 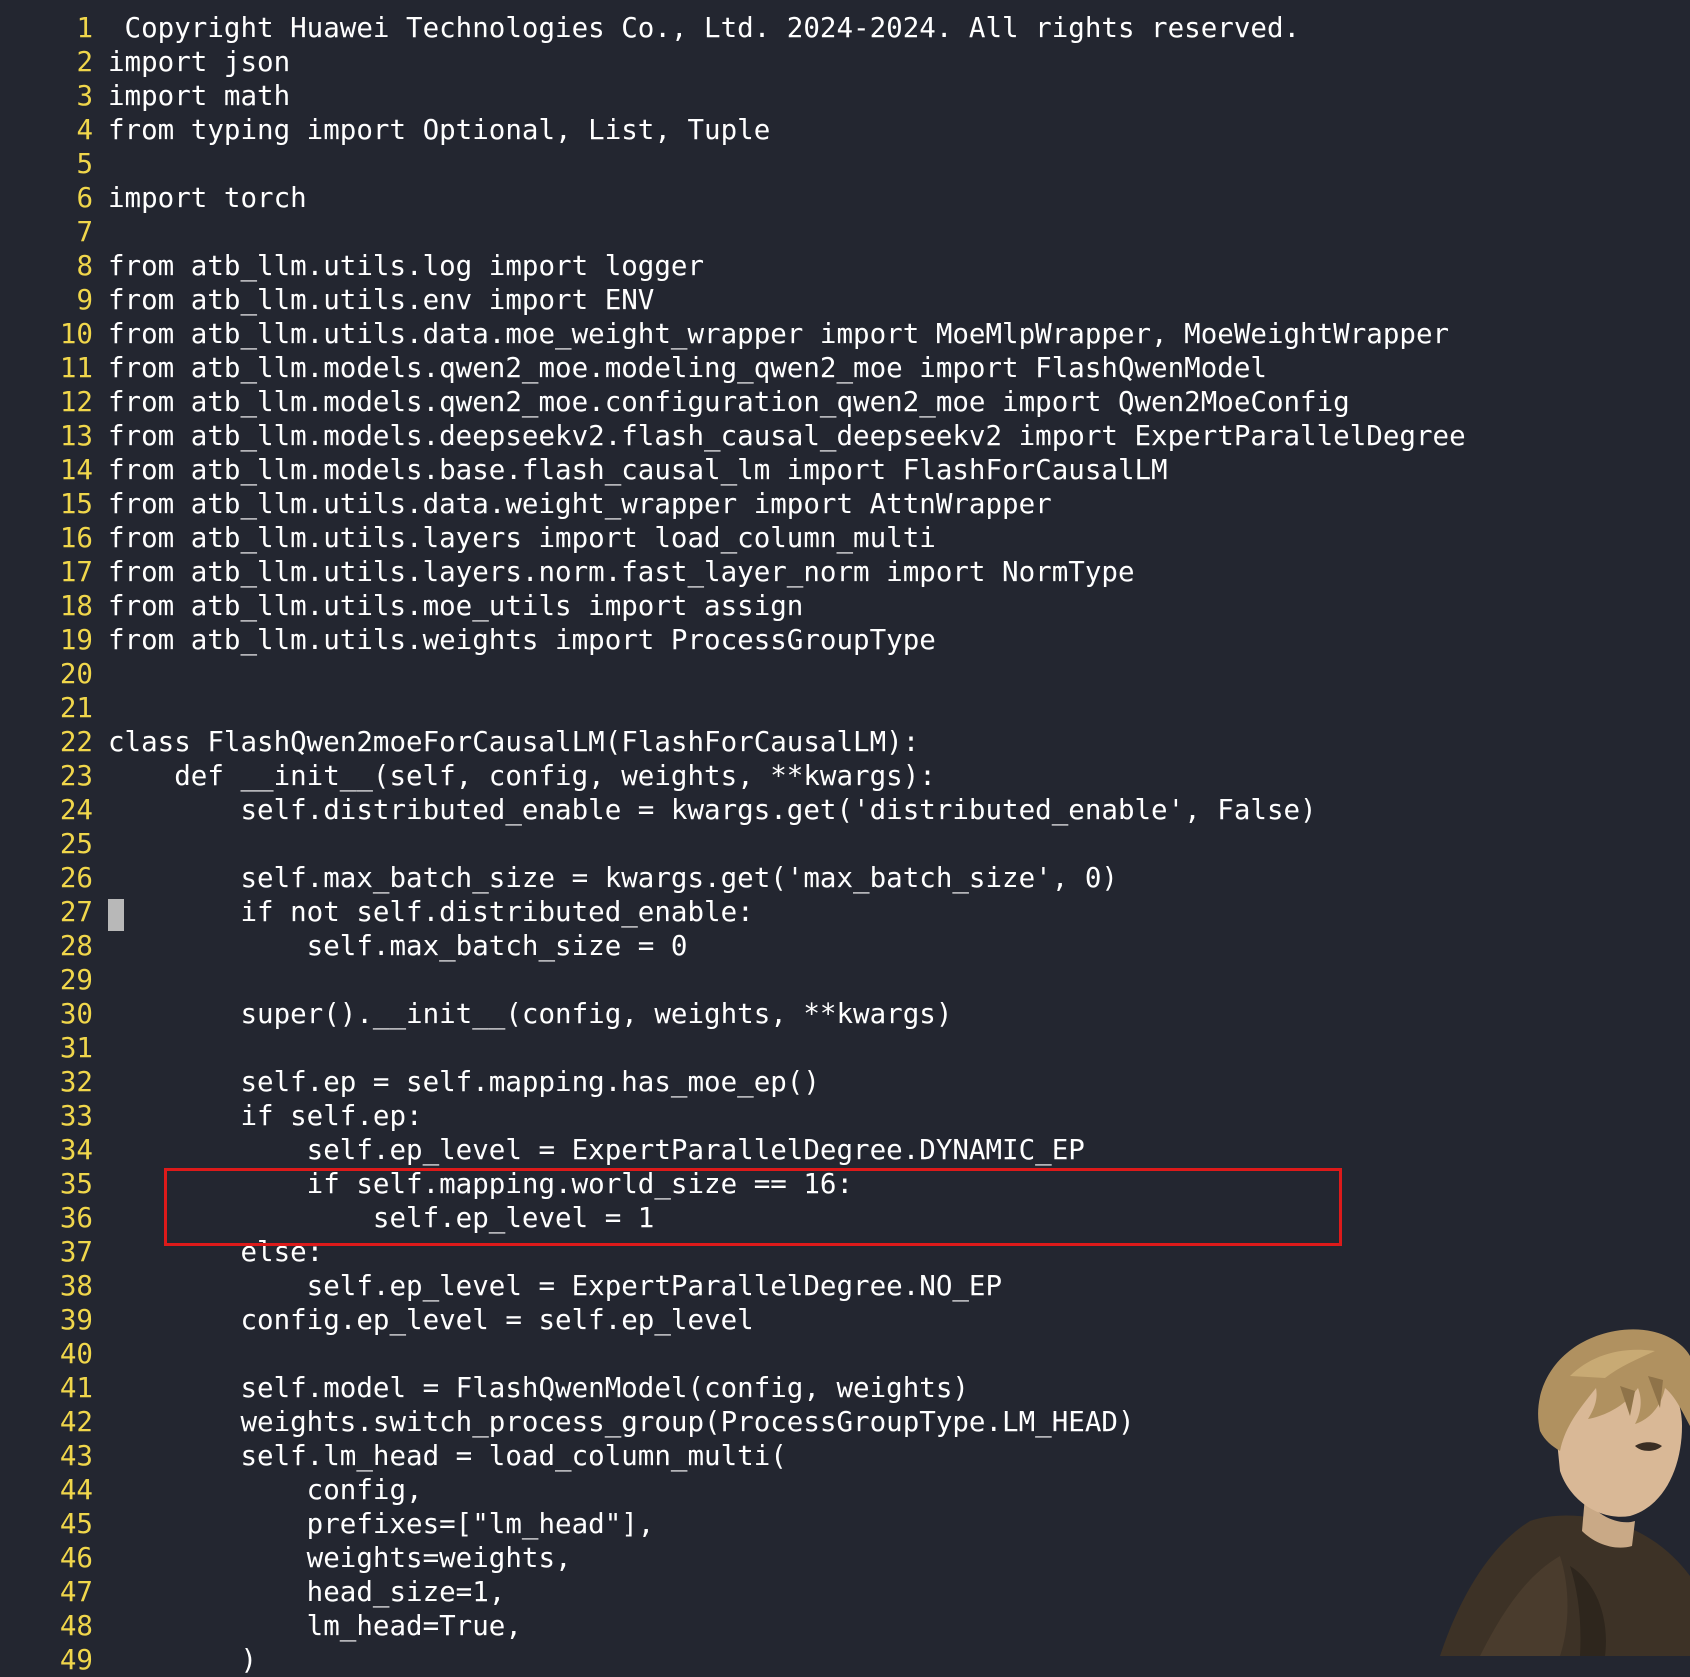 What do you see at coordinates (76, 878) in the screenshot?
I see `line-number: 26` at bounding box center [76, 878].